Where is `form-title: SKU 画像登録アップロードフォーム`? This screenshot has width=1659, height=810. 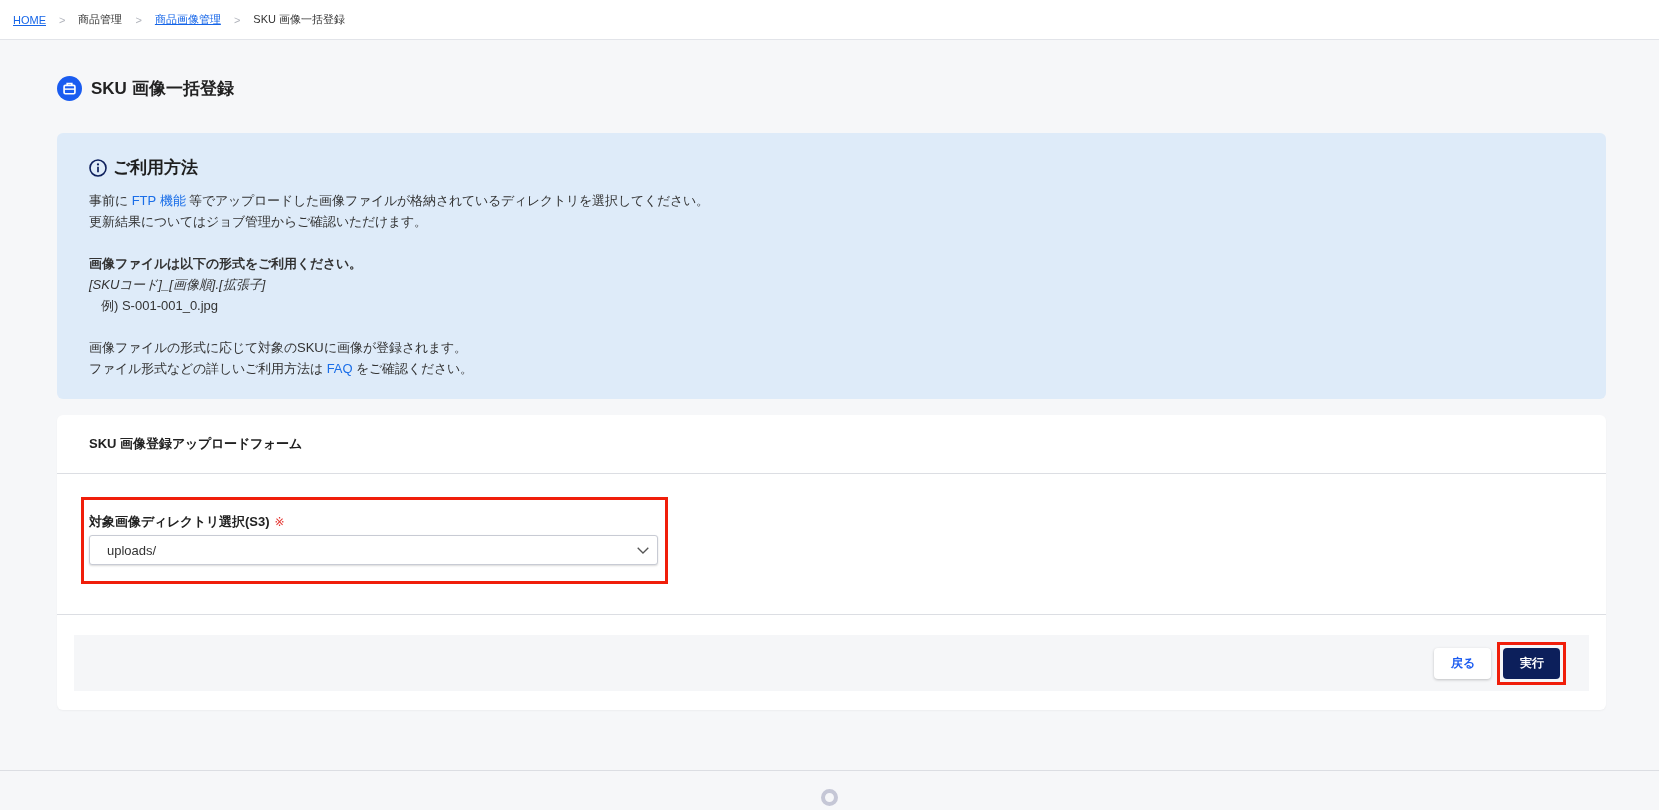
form-title: SKU 画像登録アップロードフォーム is located at coordinates (196, 444).